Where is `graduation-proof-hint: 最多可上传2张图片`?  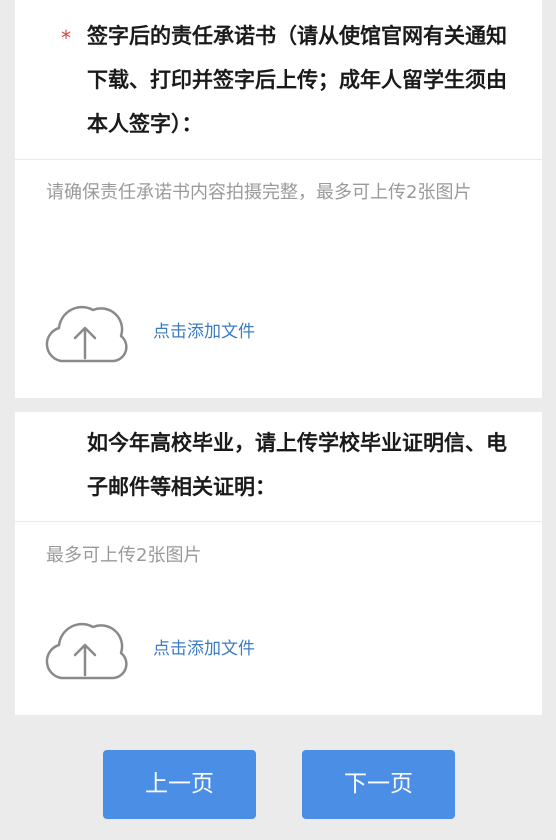
graduation-proof-hint: 最多可上传2张图片 is located at coordinates (124, 555).